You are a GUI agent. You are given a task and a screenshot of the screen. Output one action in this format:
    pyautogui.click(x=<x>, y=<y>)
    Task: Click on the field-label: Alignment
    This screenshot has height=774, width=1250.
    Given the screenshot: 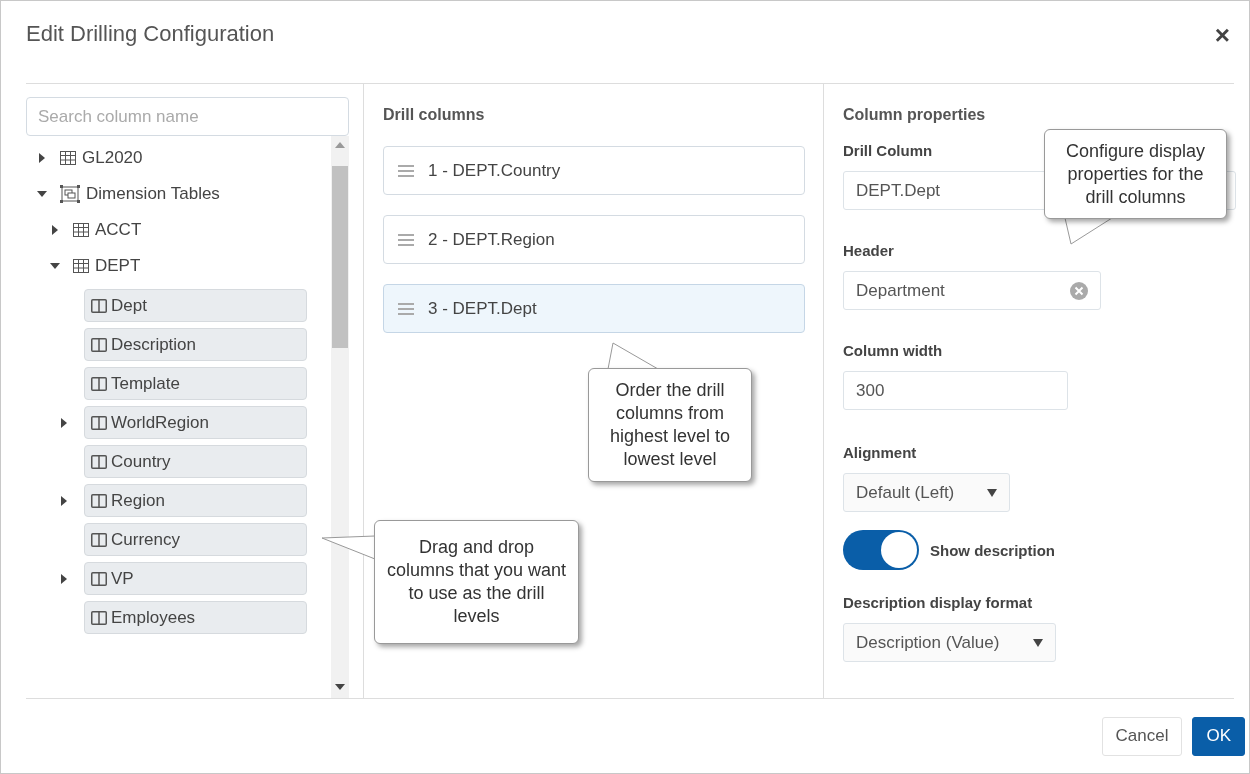 What is the action you would take?
    pyautogui.click(x=880, y=452)
    